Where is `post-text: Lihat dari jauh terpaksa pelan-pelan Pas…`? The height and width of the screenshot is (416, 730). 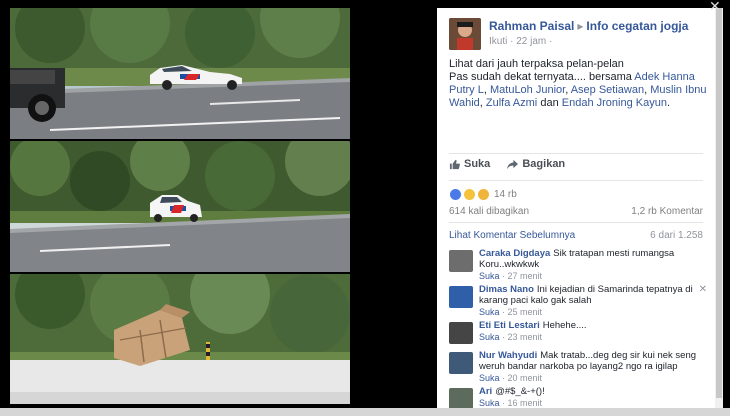 post-text: Lihat dari jauh terpaksa pelan-pelan Pas… is located at coordinates (580, 84).